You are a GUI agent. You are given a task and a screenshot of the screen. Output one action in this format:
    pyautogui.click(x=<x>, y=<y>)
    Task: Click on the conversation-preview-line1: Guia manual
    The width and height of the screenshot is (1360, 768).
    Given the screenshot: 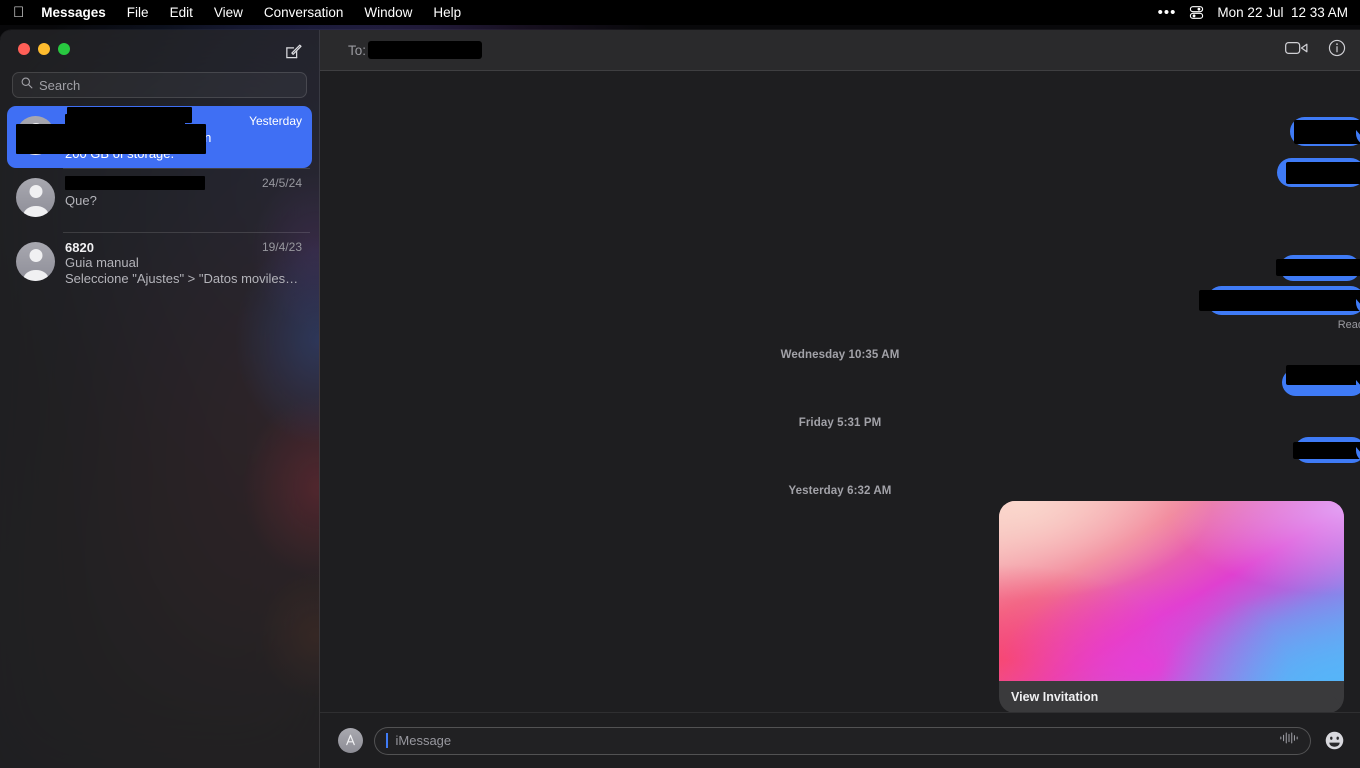 What is the action you would take?
    pyautogui.click(x=102, y=262)
    